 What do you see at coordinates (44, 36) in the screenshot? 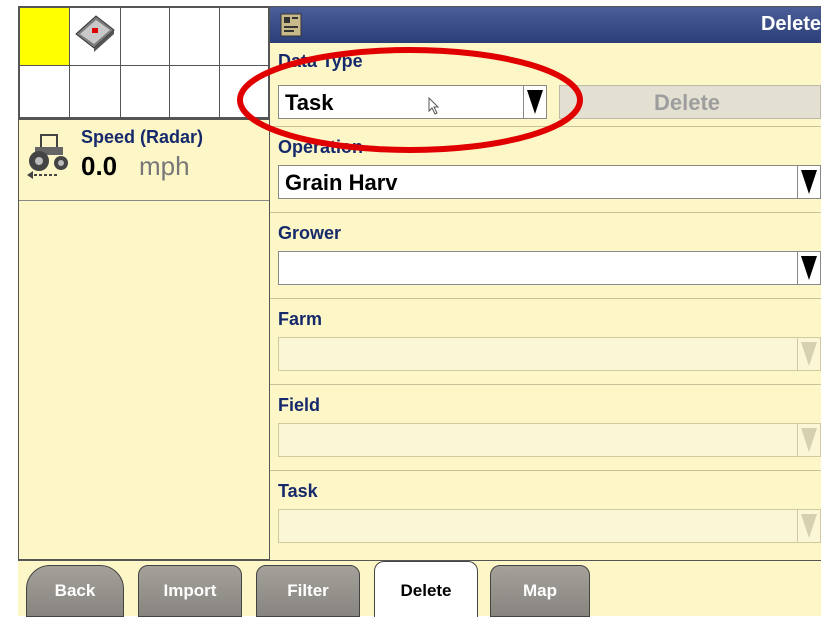
I see `grid-cell-active` at bounding box center [44, 36].